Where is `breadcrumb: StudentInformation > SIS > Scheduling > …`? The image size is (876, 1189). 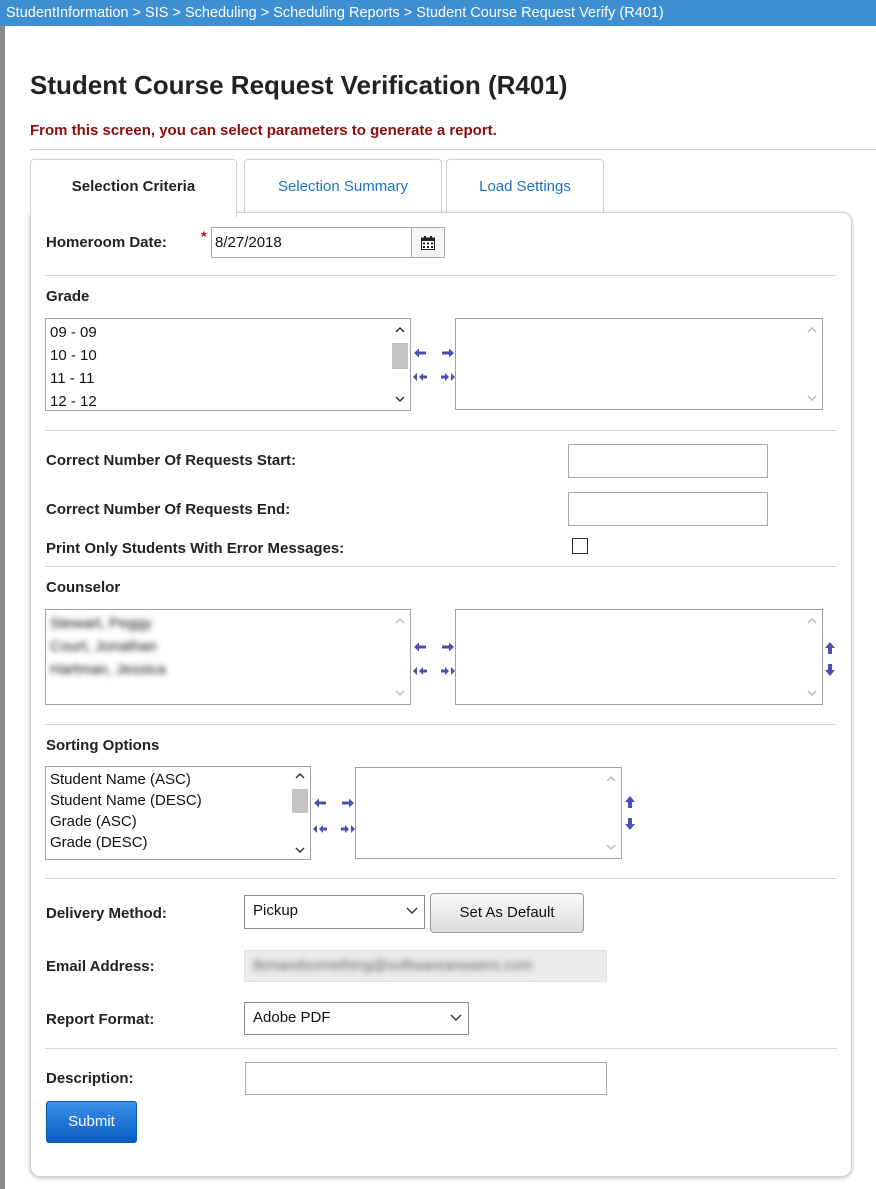 breadcrumb: StudentInformation > SIS > Scheduling > … is located at coordinates (438, 13).